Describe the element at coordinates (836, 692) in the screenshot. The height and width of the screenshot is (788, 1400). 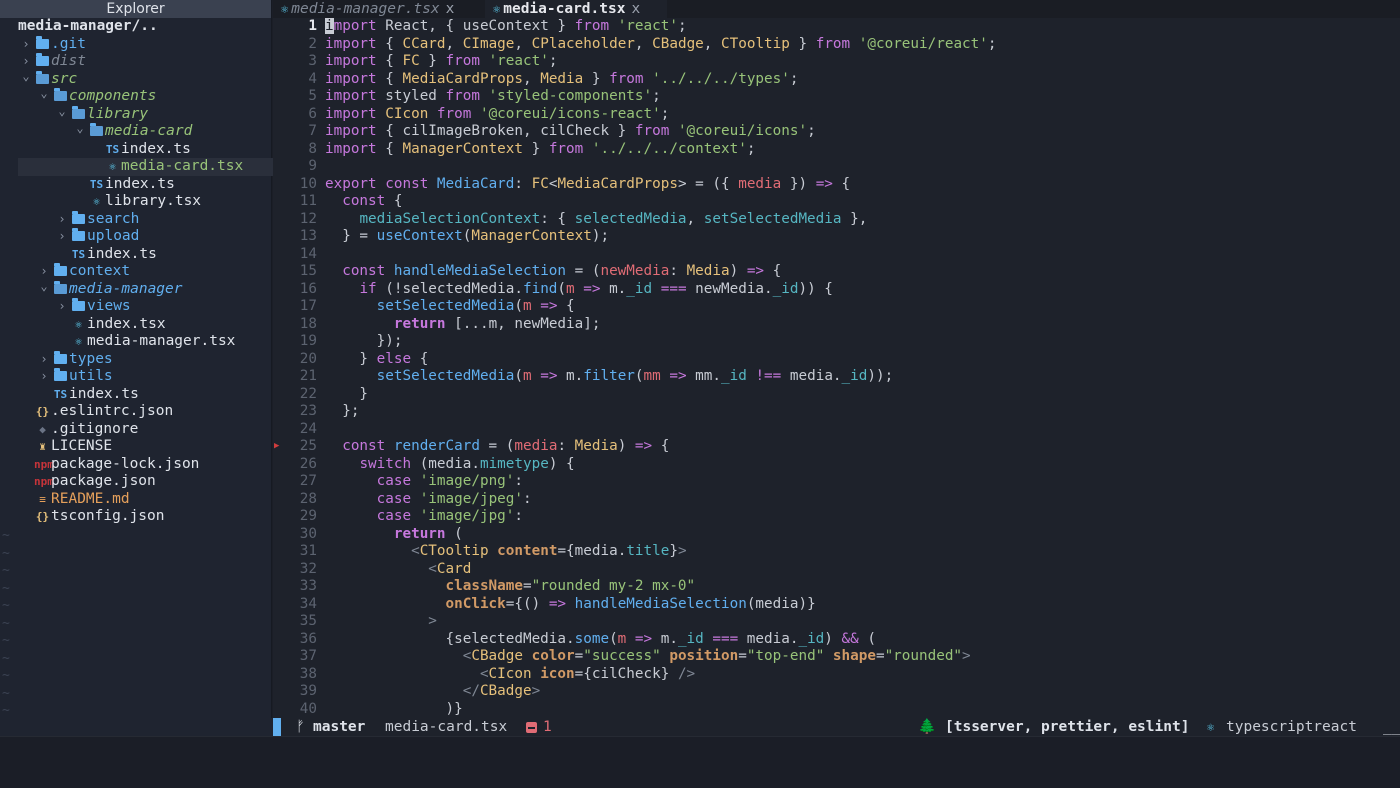
I see `code-line: 39 </CBadge>` at that location.